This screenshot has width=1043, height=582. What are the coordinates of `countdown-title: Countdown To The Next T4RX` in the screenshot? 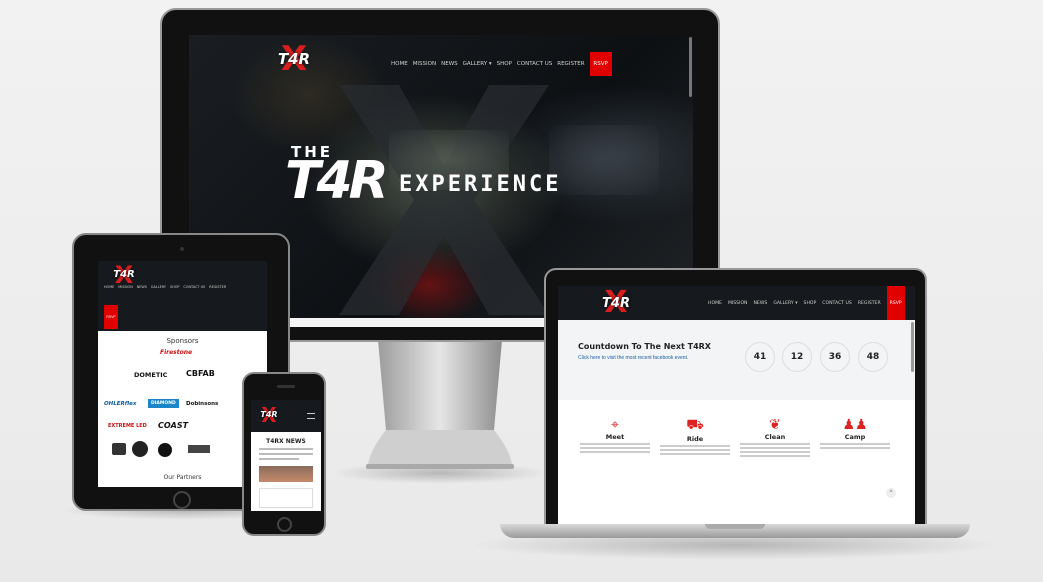 It's located at (644, 346).